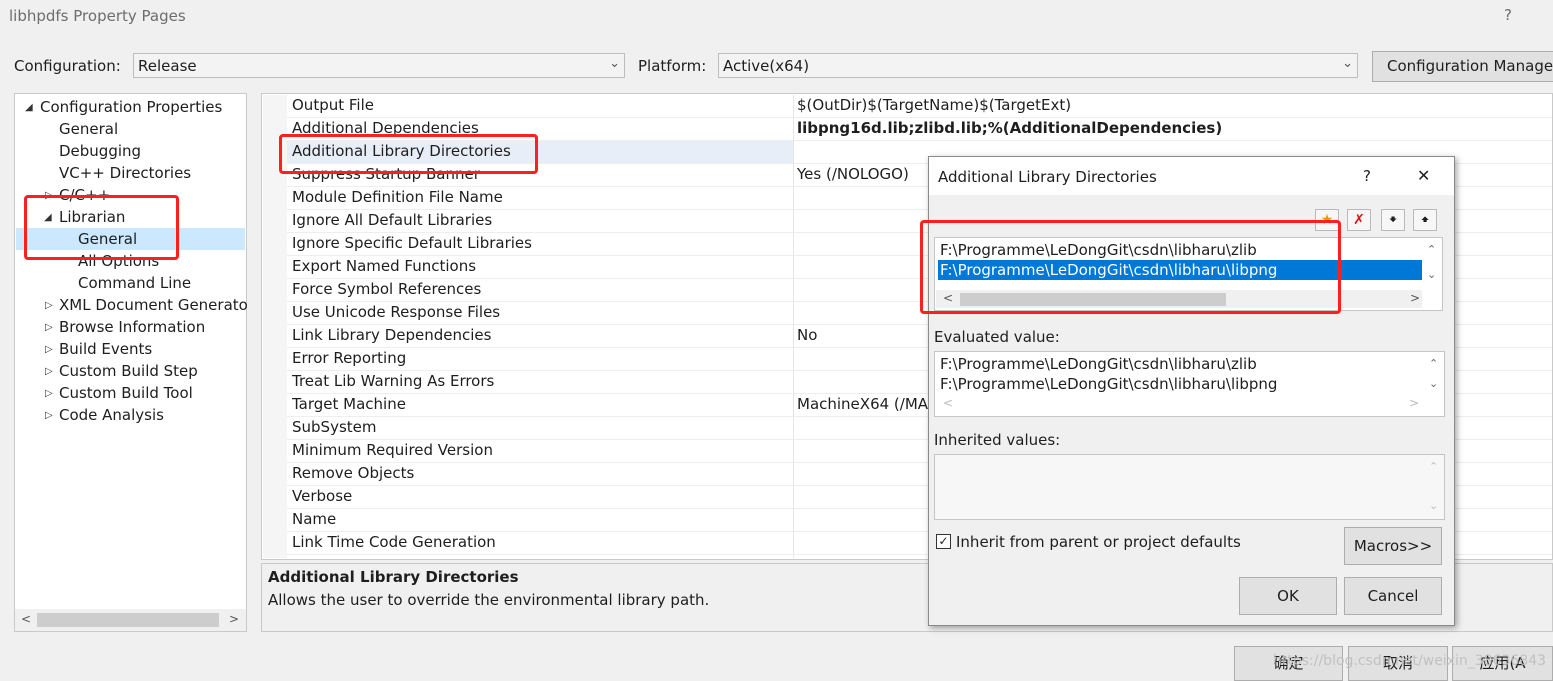  I want to click on scrollbar-thumb, so click(128, 620).